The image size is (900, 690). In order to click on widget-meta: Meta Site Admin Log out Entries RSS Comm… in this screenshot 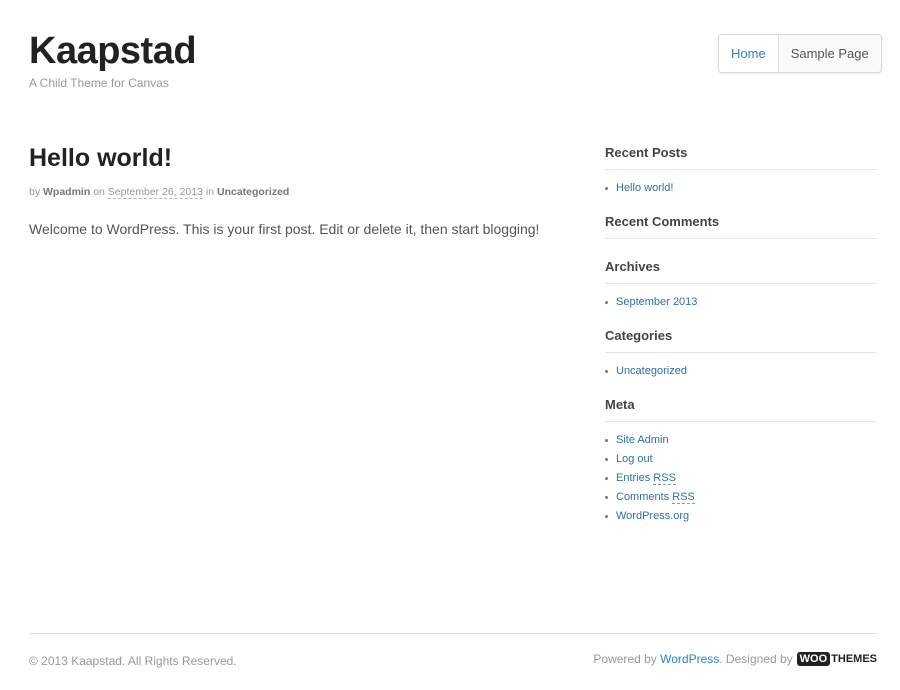, I will do `click(741, 459)`.